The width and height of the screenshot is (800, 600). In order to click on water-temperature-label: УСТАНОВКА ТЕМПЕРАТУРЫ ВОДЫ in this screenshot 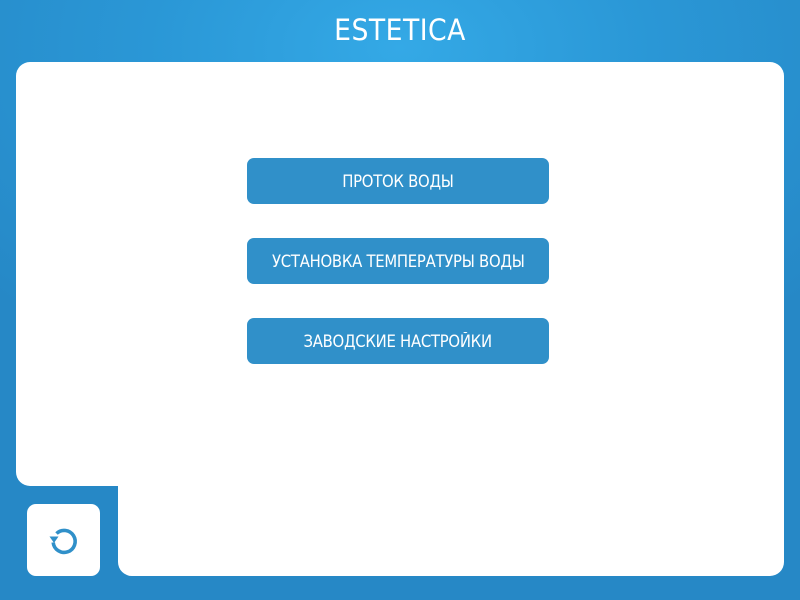, I will do `click(398, 261)`.